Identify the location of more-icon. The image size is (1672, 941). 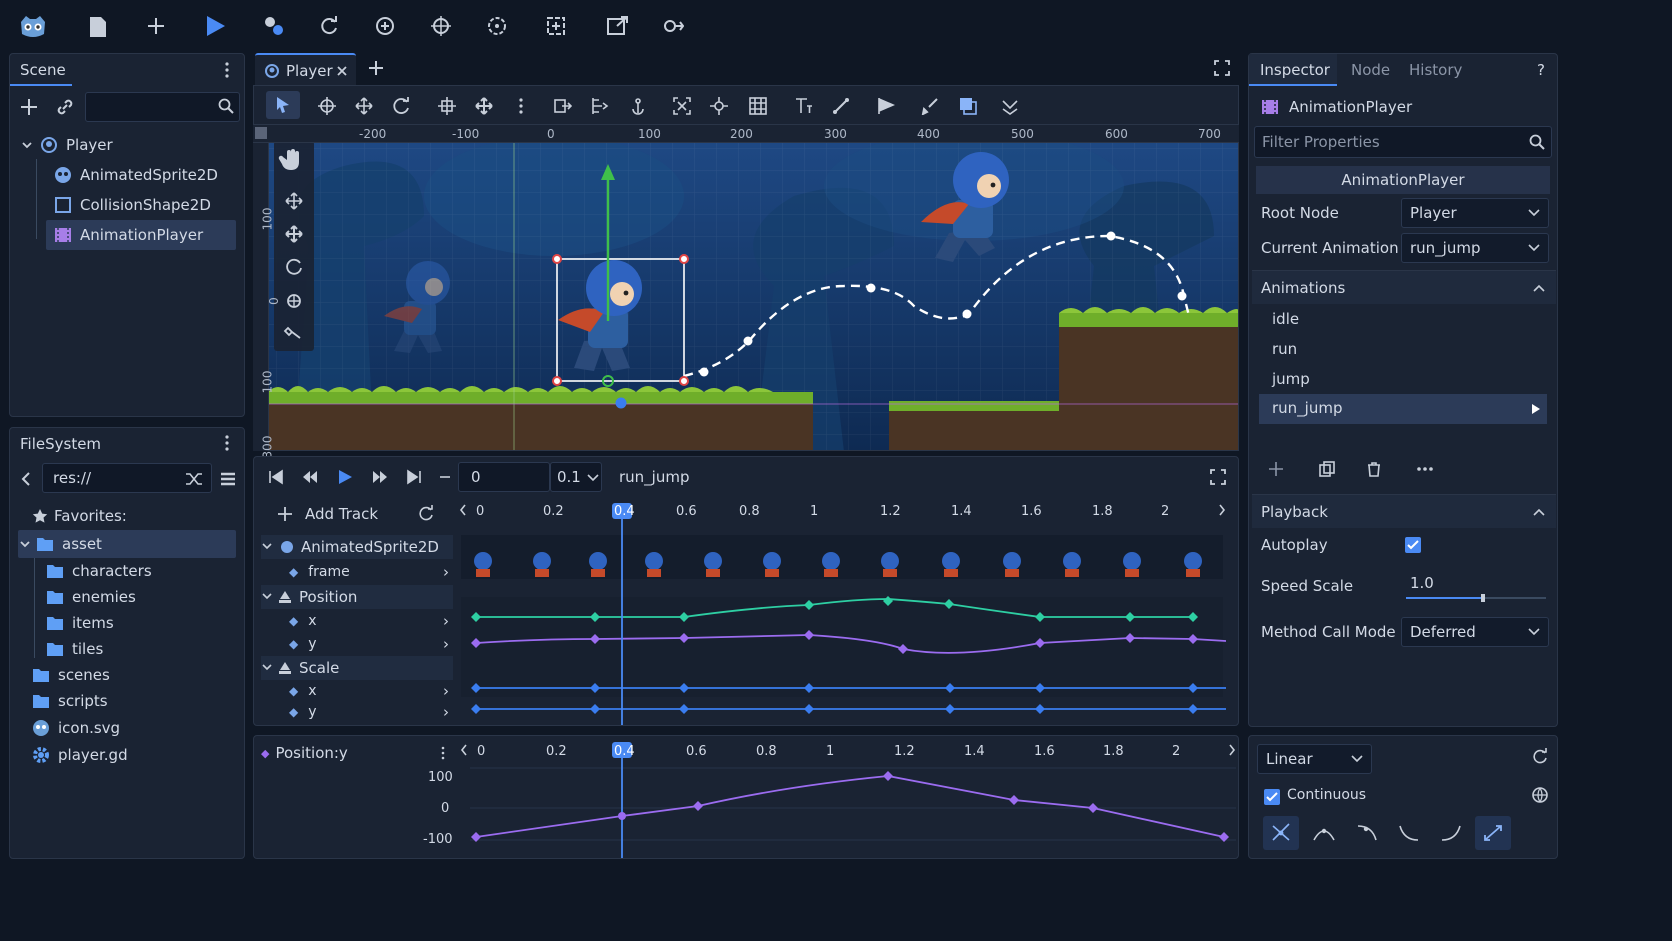
(1425, 469).